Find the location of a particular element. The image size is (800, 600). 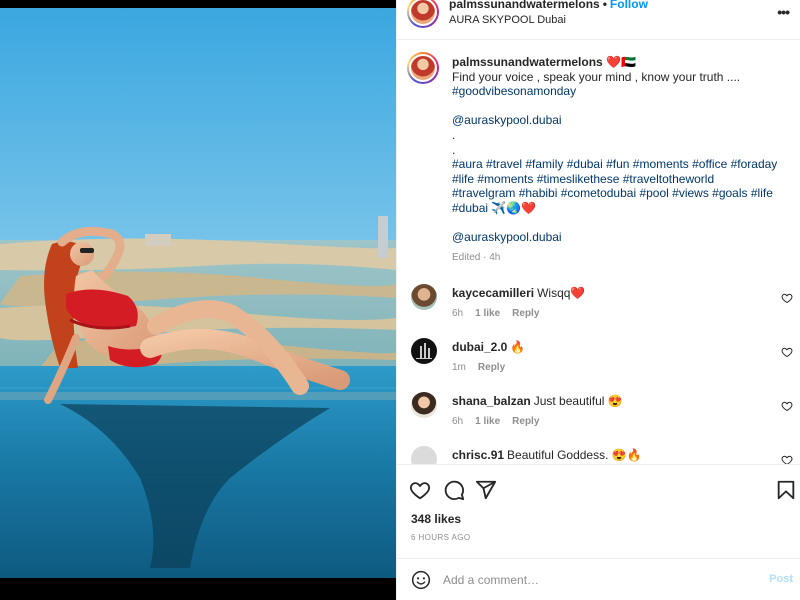

add-comment-bar: Post is located at coordinates (598, 579).